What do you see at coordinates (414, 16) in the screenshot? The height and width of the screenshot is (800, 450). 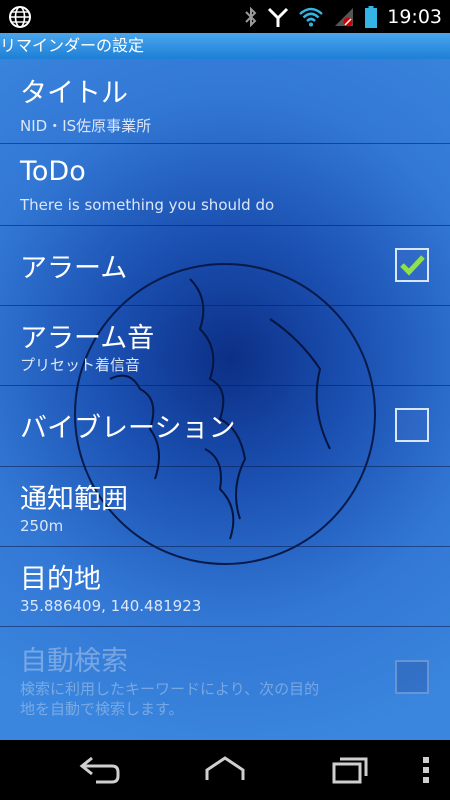 I see `status-time: 19:03` at bounding box center [414, 16].